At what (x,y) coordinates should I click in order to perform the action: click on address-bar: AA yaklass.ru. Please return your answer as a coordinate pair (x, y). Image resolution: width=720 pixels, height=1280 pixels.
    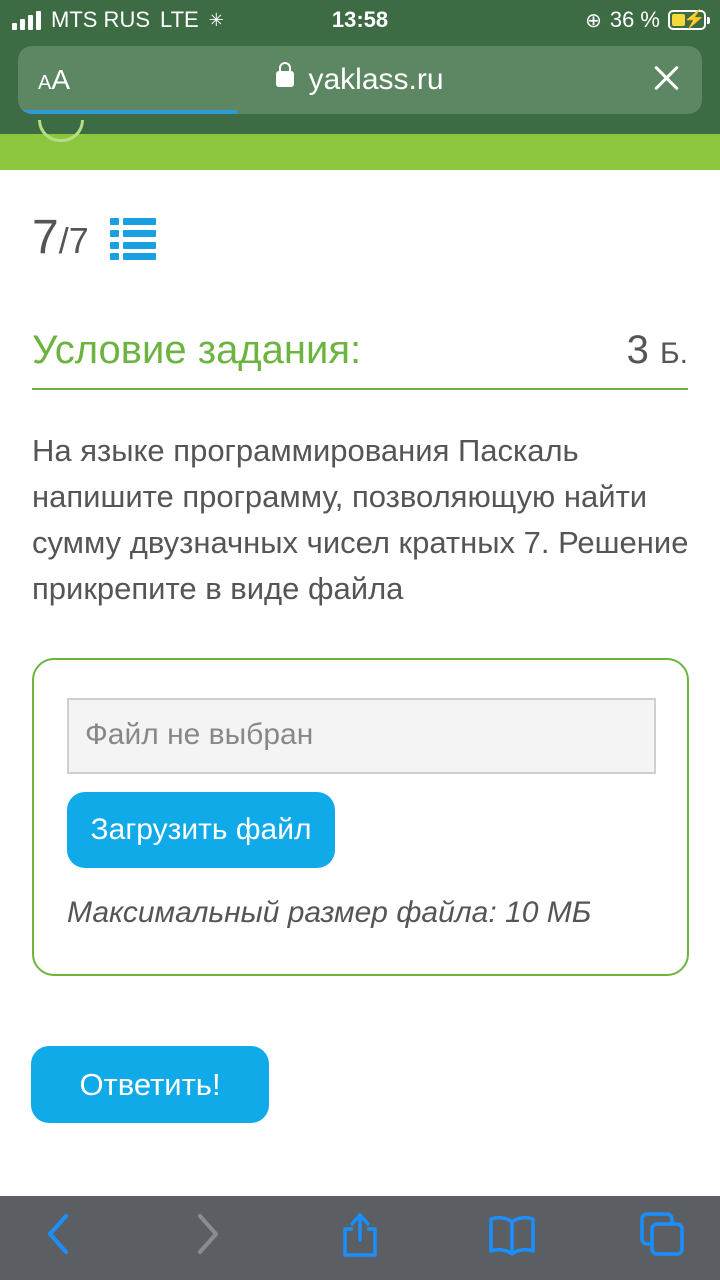
    Looking at the image, I should click on (360, 80).